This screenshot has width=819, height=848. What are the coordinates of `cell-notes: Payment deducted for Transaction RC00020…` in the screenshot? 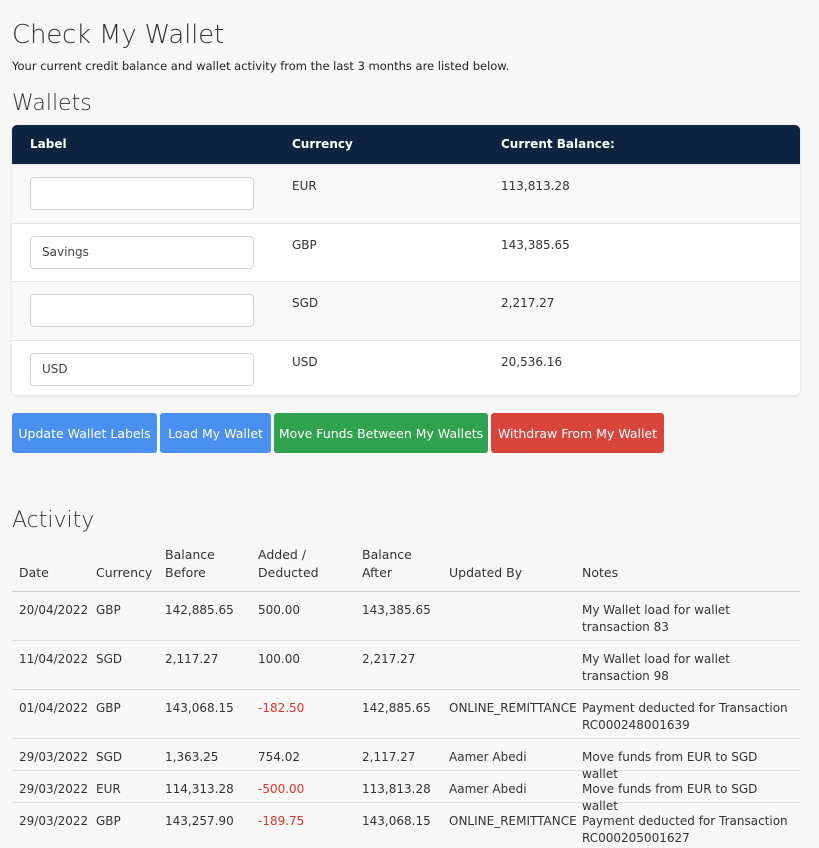 It's located at (685, 829).